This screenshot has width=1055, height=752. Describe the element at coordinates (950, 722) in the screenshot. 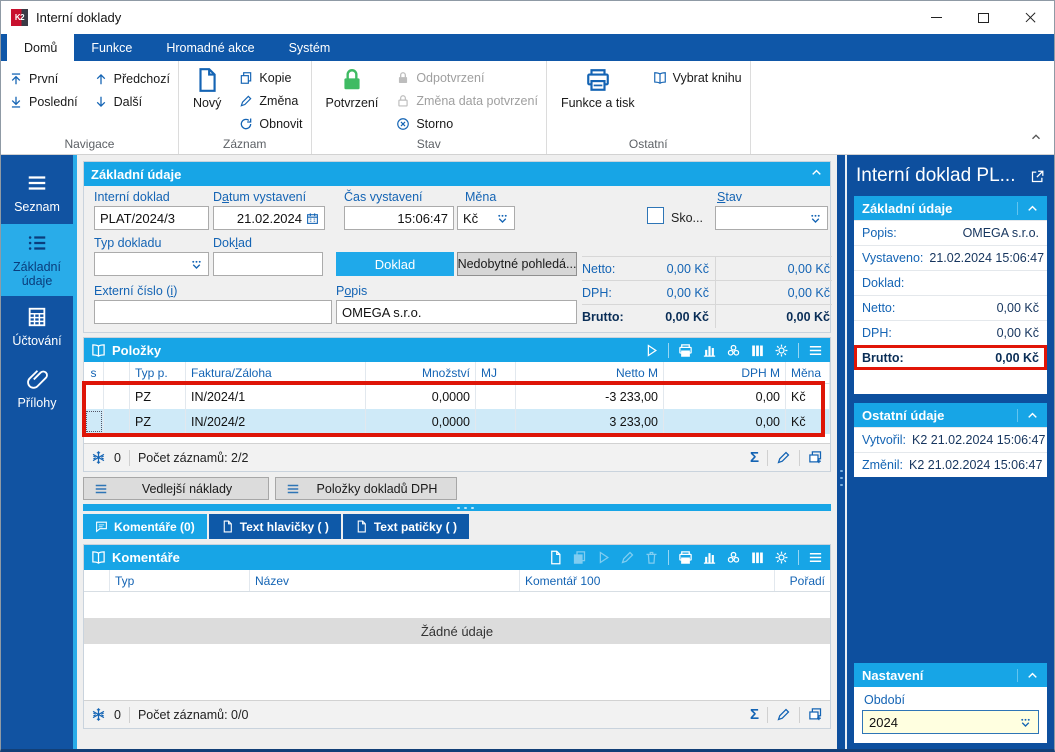

I see `period-input: 2024` at that location.